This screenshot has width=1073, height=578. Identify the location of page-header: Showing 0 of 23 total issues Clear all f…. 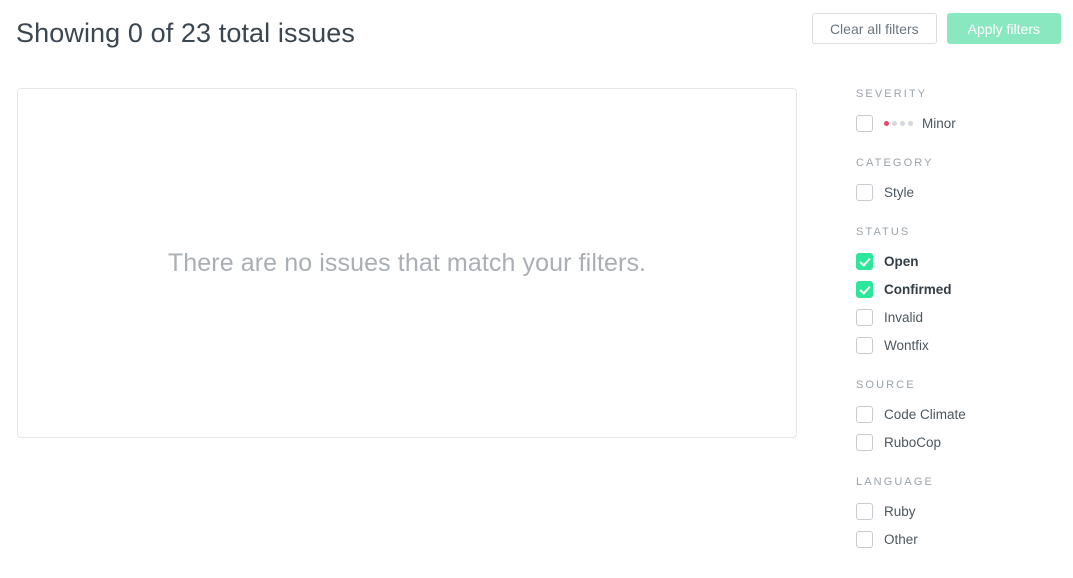
(536, 31).